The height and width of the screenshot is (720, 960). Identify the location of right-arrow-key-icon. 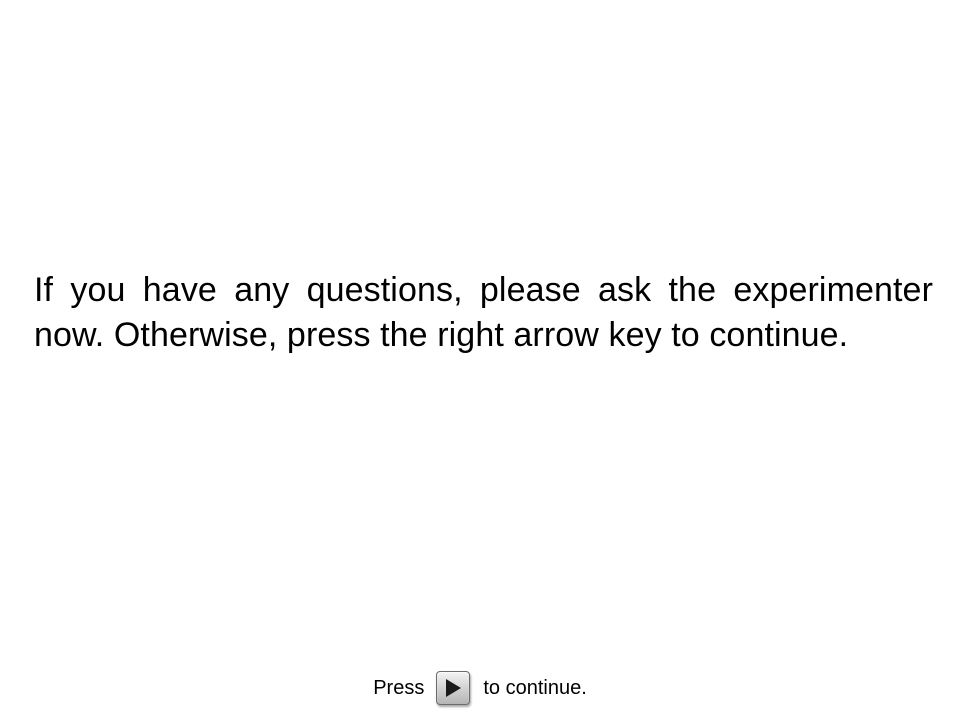
(454, 688).